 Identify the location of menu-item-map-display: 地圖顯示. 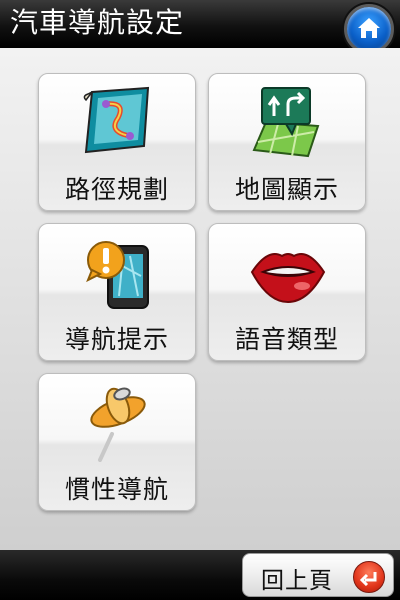
(287, 142).